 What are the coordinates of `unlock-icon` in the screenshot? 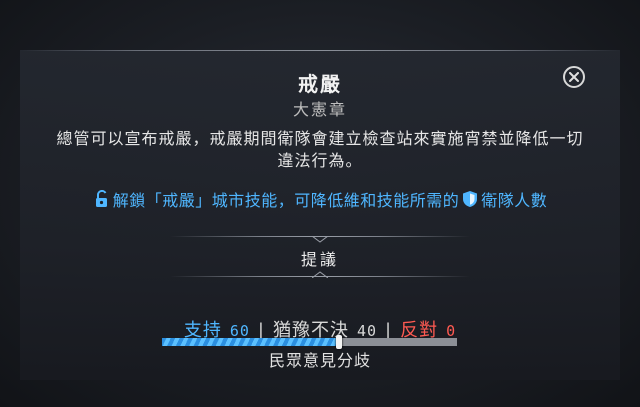 It's located at (102, 199).